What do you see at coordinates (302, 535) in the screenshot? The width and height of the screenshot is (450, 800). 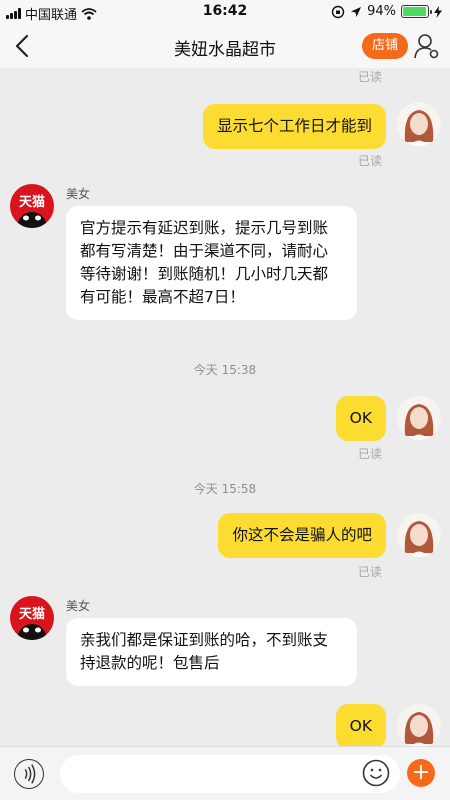 I see `message-bubble-self: 你这不会是骗人的吧` at bounding box center [302, 535].